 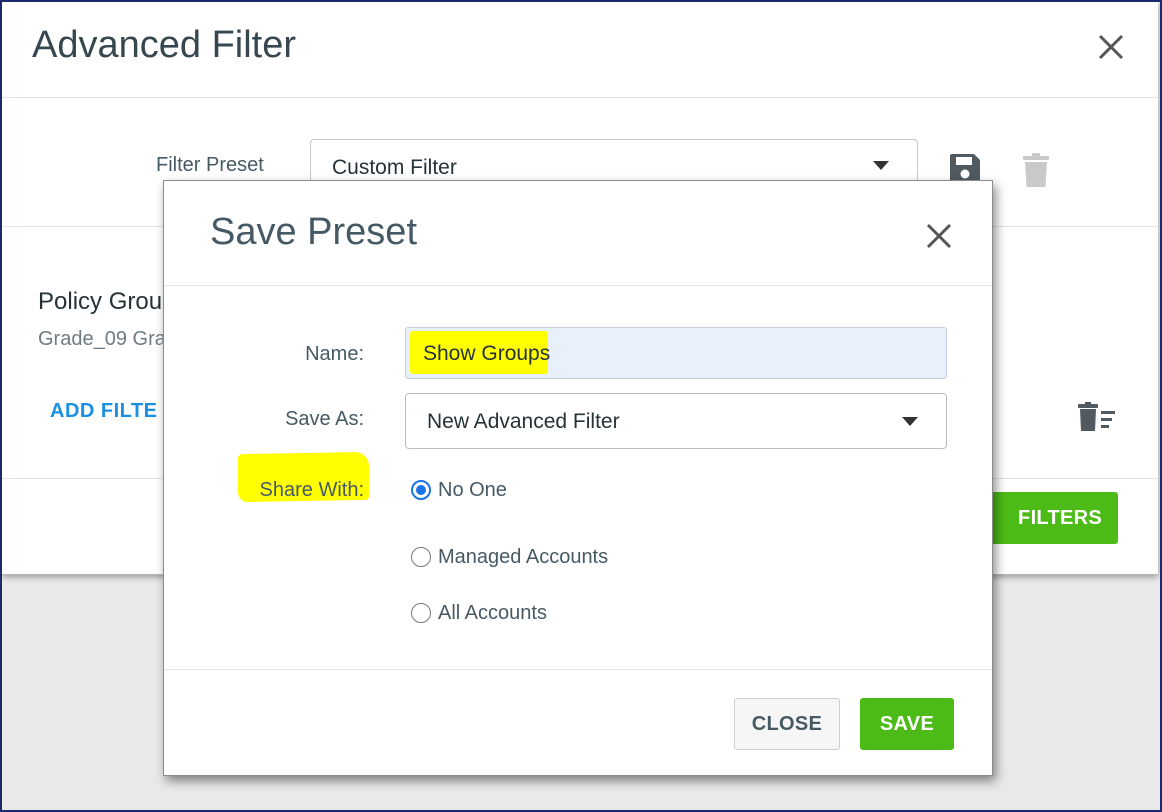 What do you see at coordinates (103, 411) in the screenshot?
I see `add-filter-link: ADD FILTE` at bounding box center [103, 411].